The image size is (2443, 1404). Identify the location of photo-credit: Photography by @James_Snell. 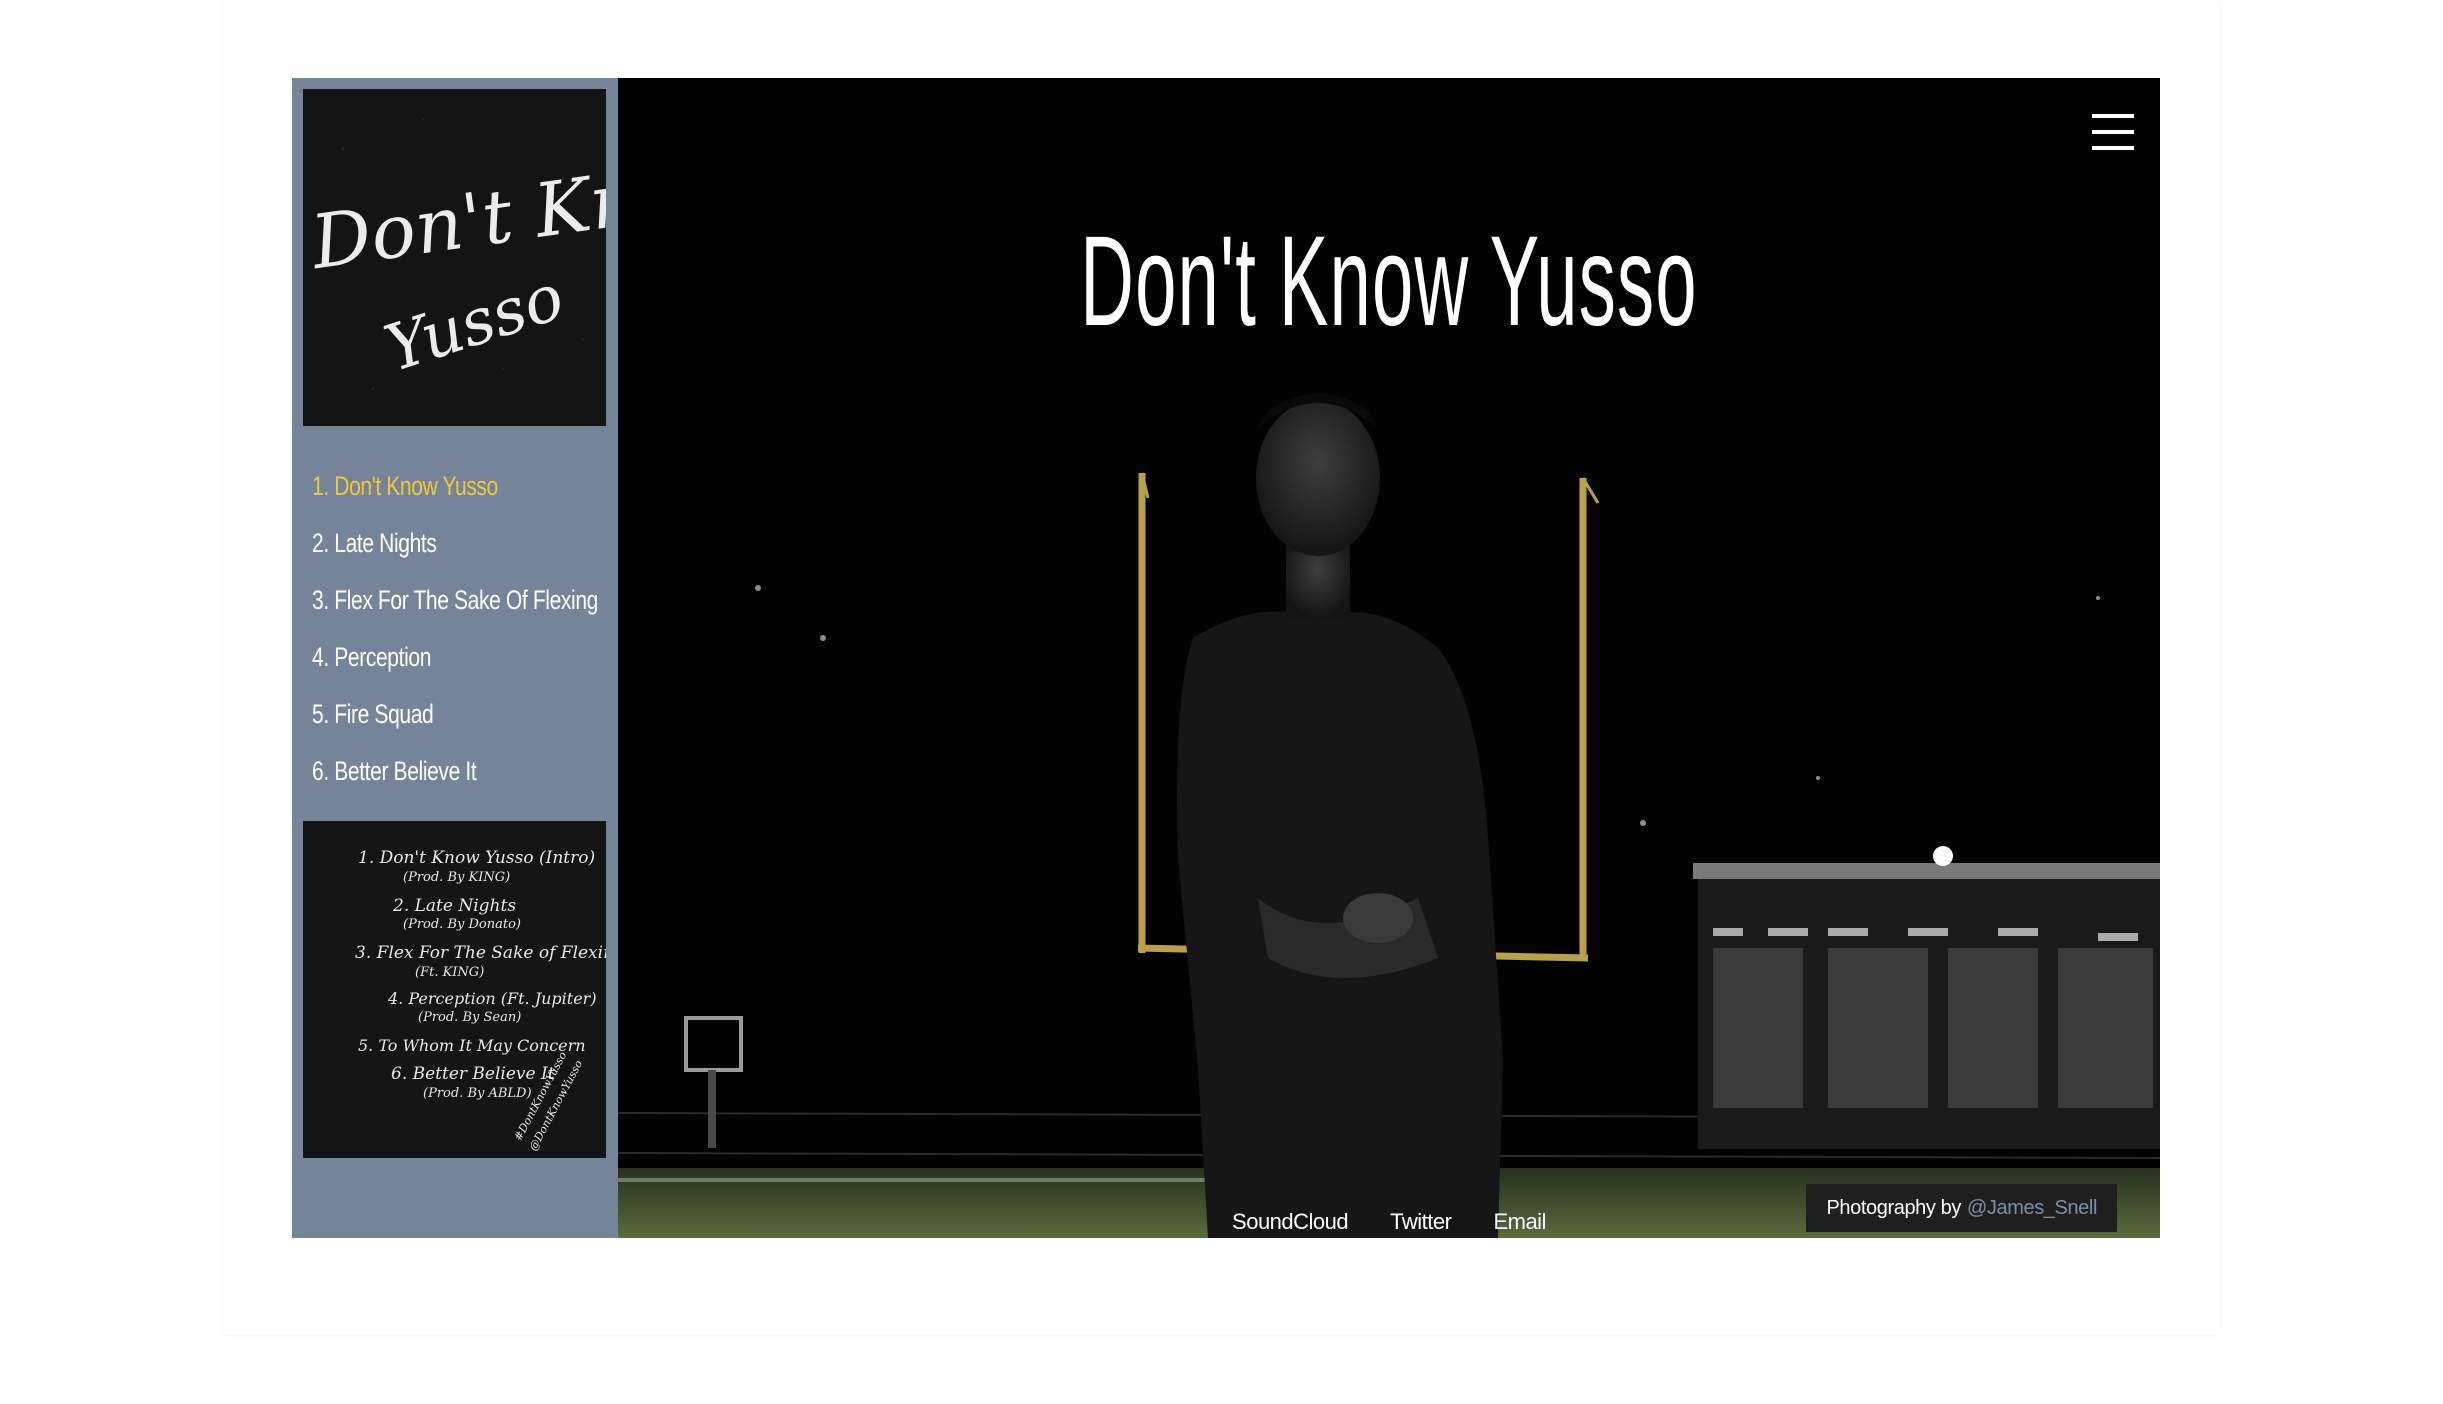
(1961, 1208).